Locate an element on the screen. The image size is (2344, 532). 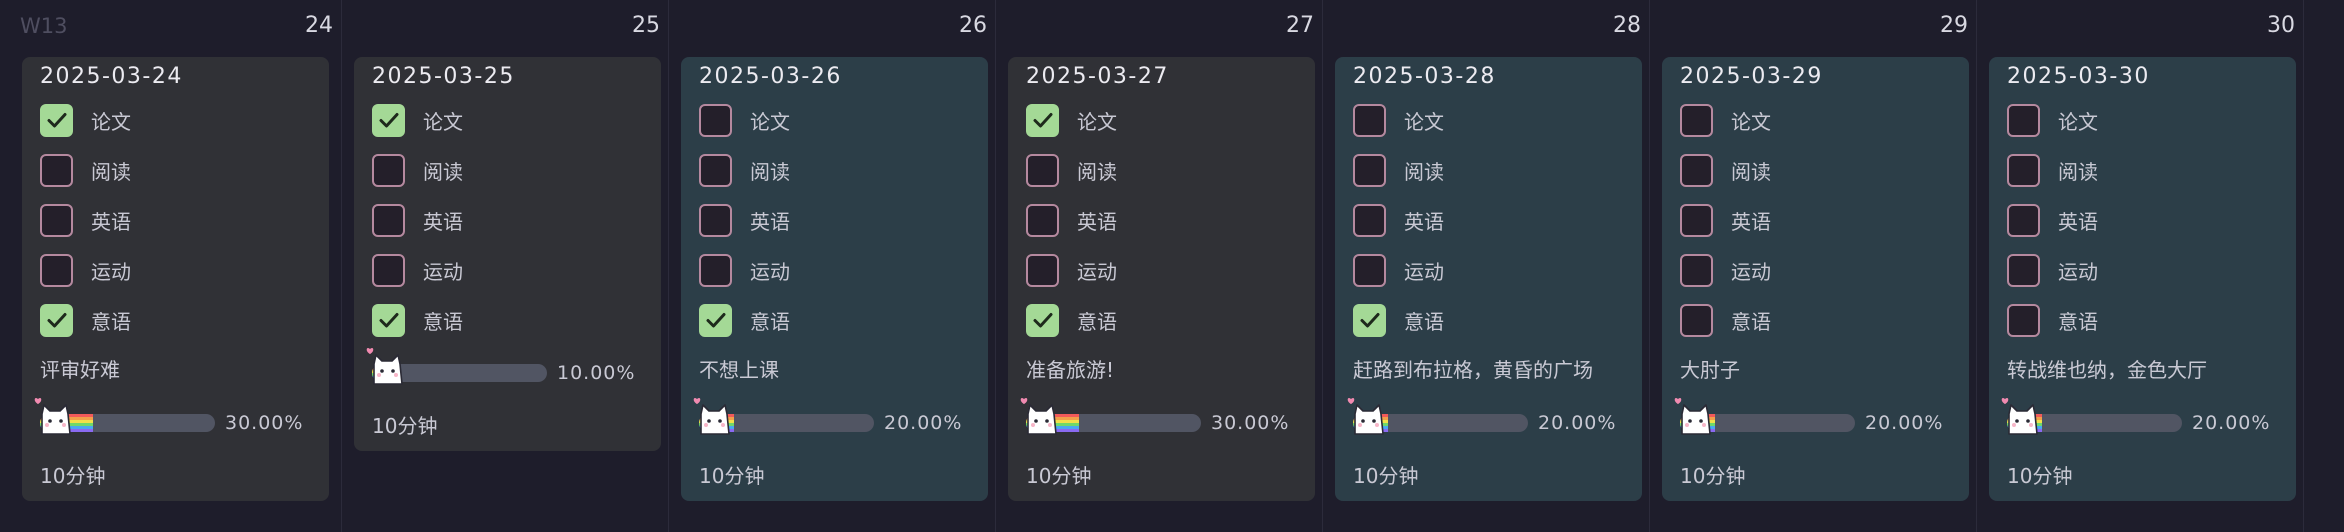
day-card: 2025-03-30 论文 阅读 英语 运动 意语 转战维也纳，金色大厅 20.00% 10分钟 is located at coordinates (2142, 279).